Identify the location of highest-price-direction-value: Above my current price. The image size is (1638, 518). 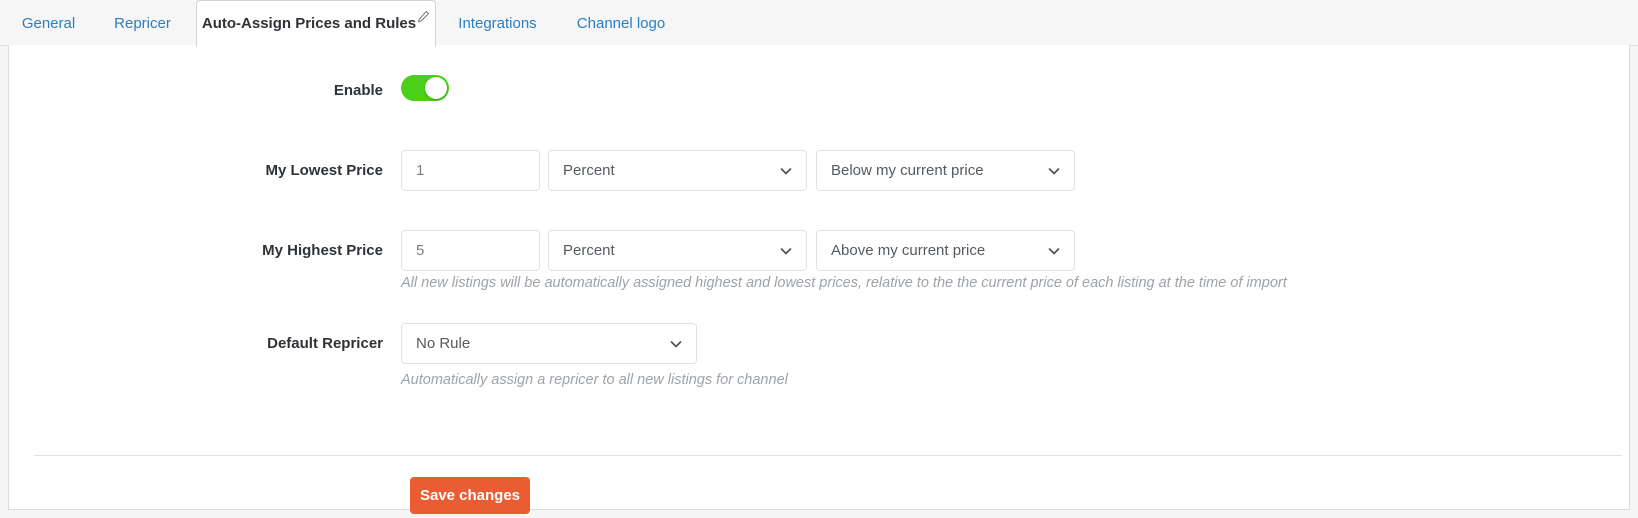
(908, 250).